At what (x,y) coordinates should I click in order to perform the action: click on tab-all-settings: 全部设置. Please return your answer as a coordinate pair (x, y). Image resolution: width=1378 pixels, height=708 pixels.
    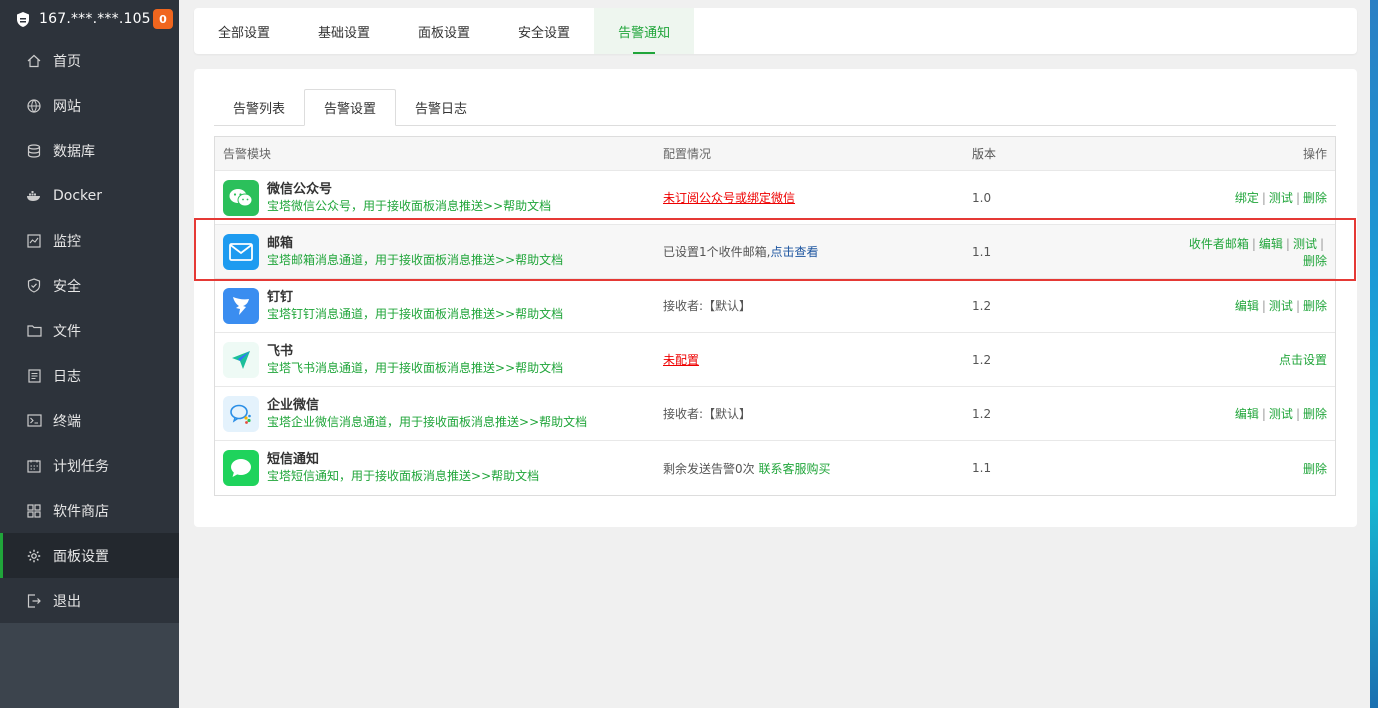
    Looking at the image, I should click on (244, 31).